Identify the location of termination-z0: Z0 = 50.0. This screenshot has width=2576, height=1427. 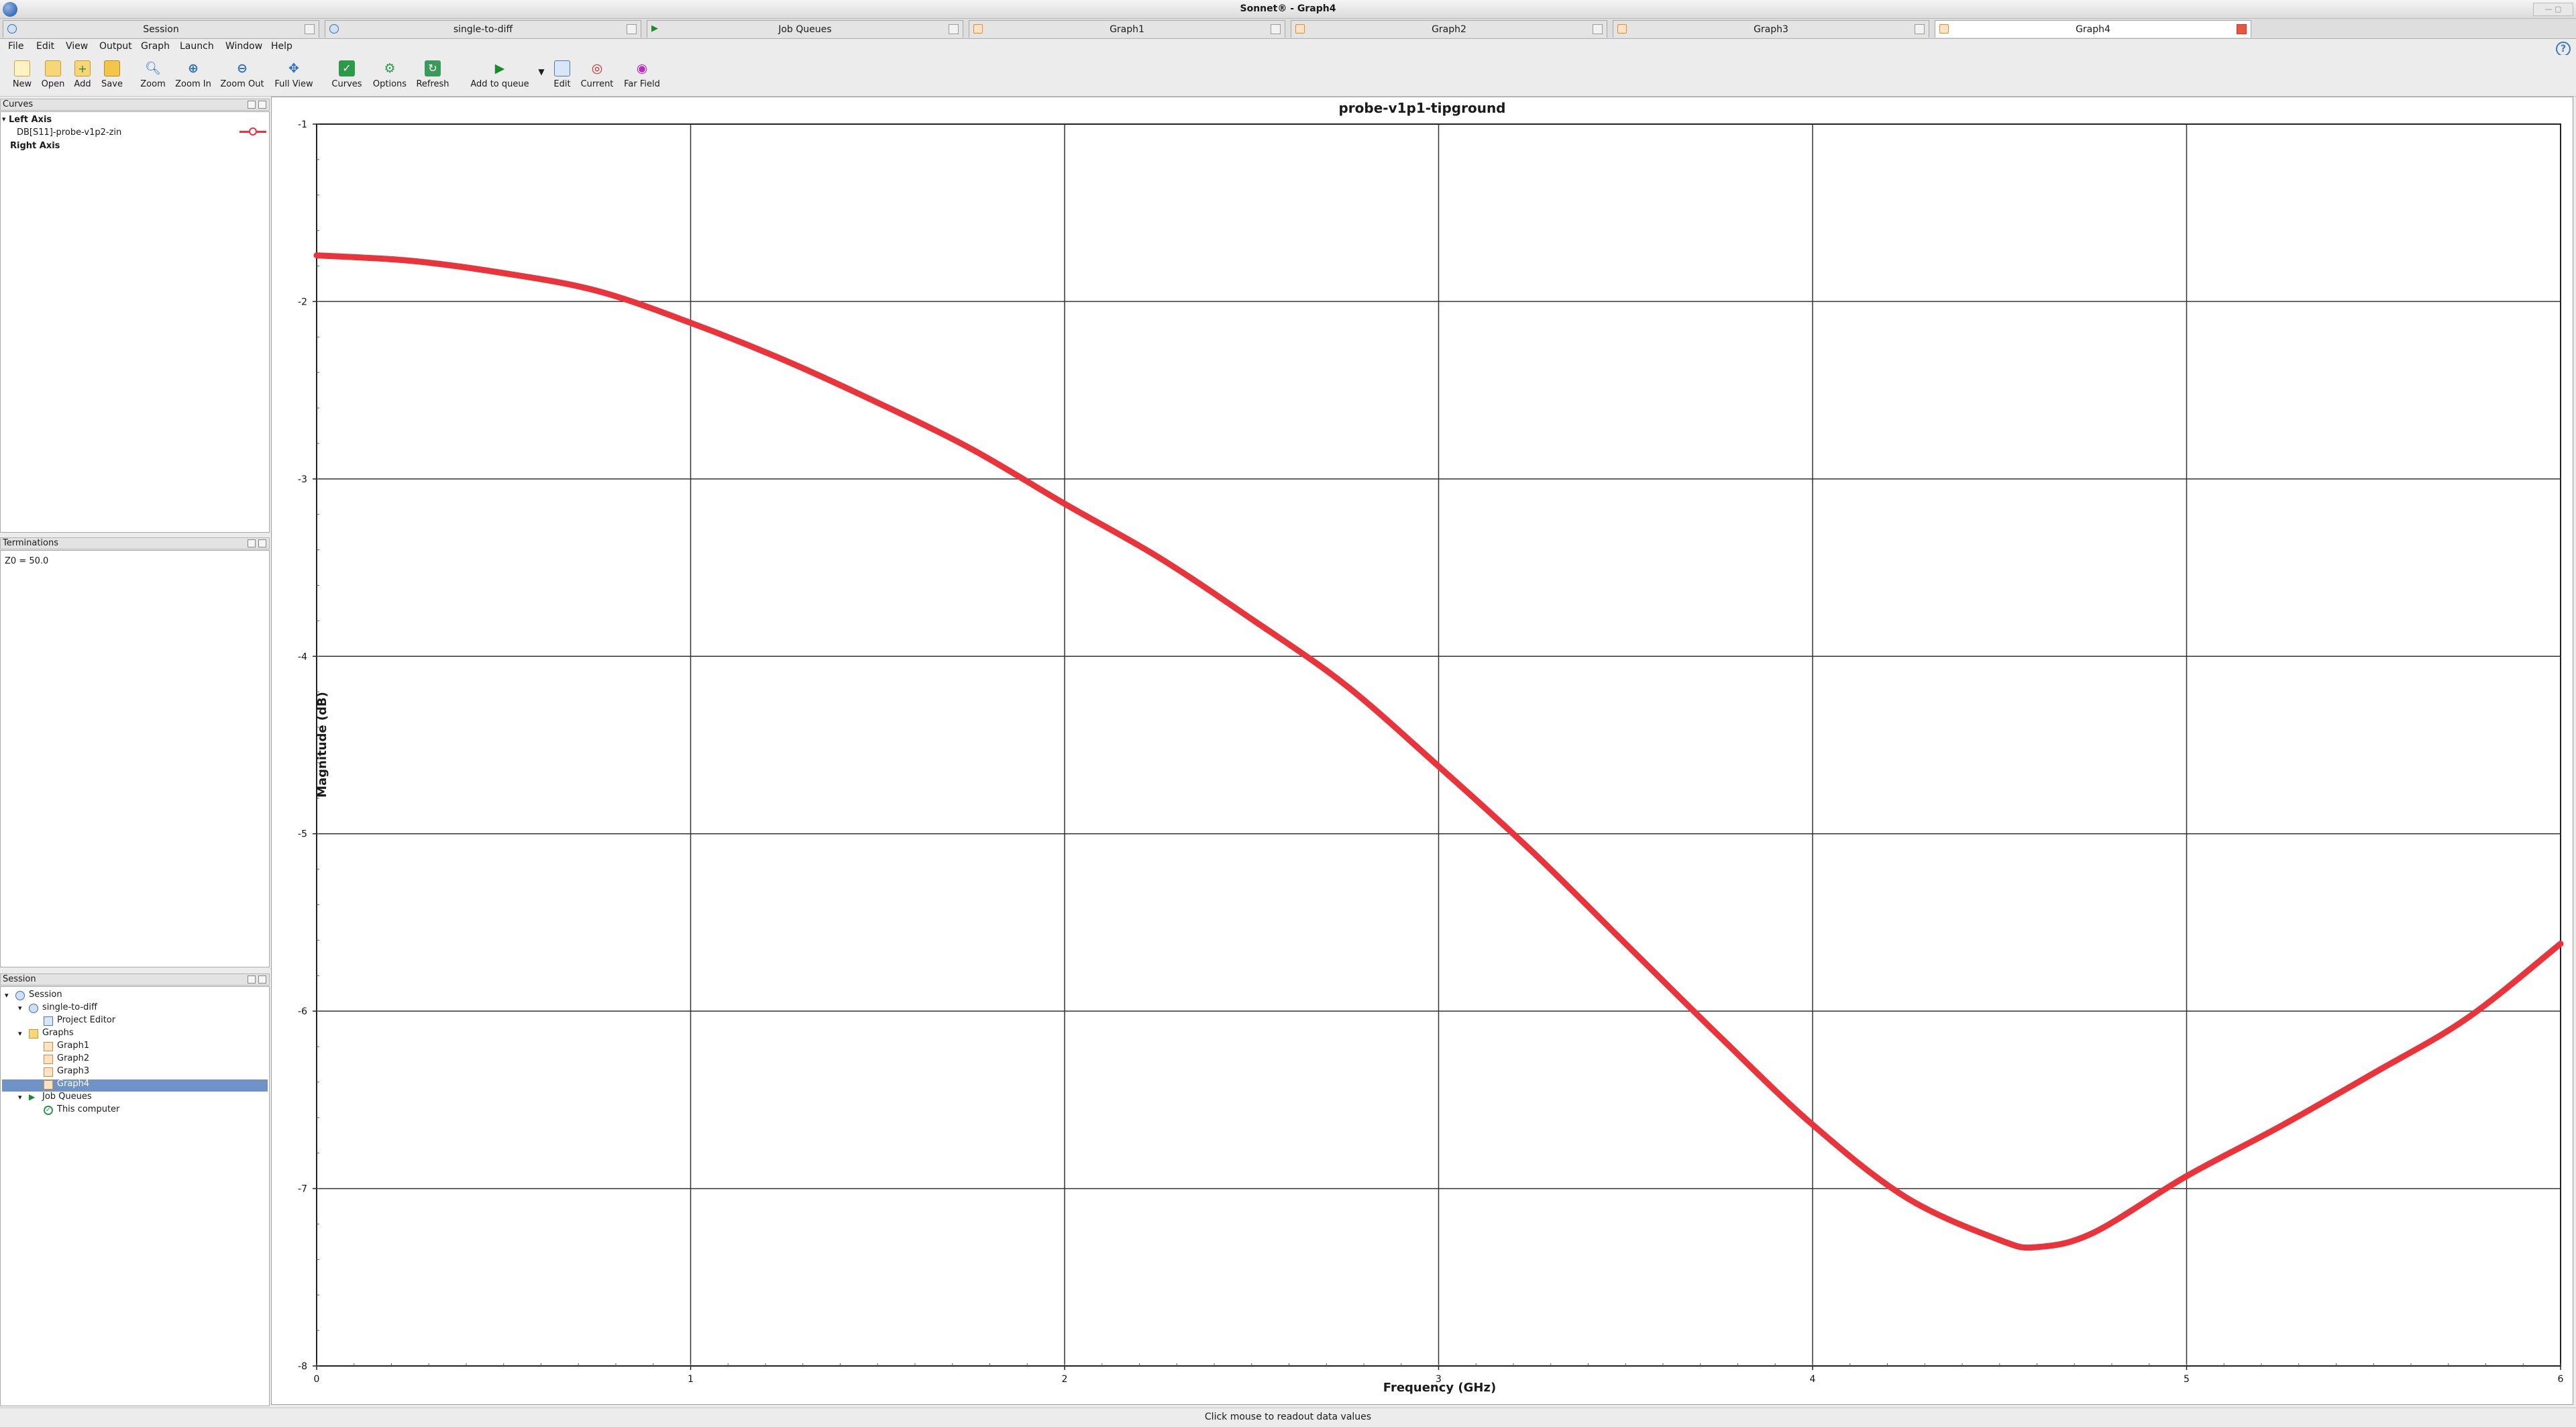
(27, 561).